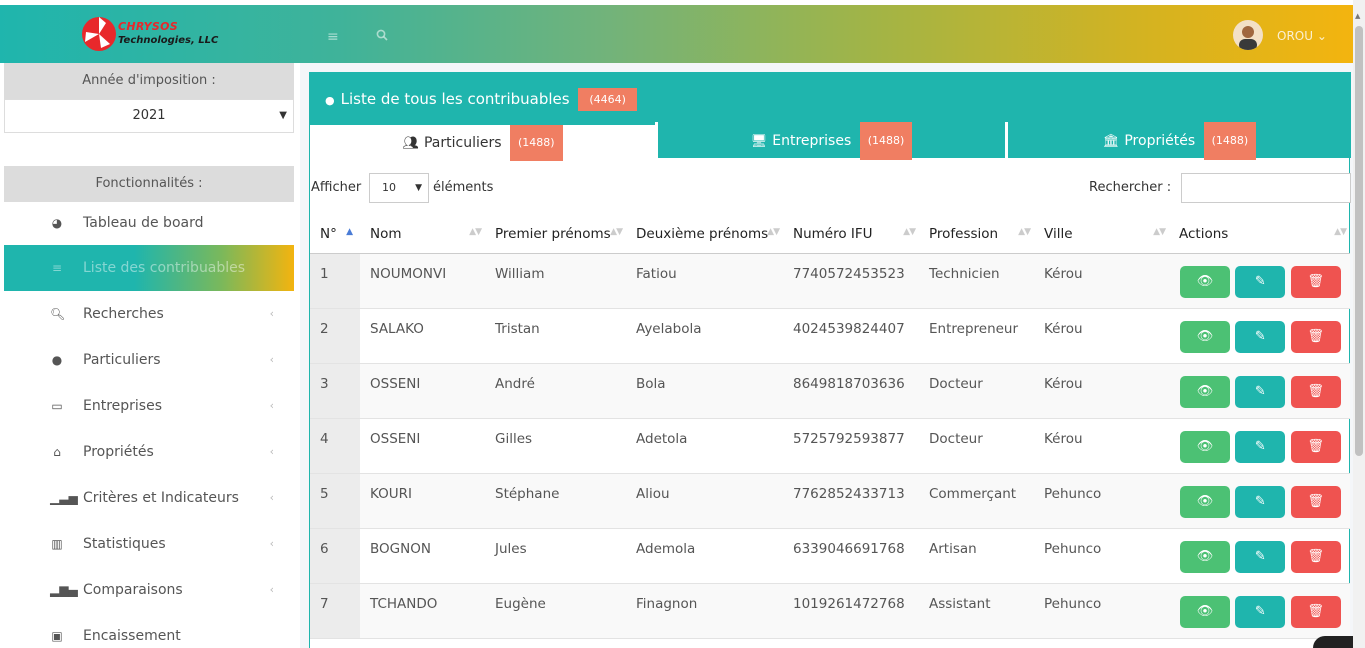 Image resolution: width=1365 pixels, height=648 pixels. Describe the element at coordinates (1259, 234) in the screenshot. I see `column-header: Actions ▲▼` at that location.